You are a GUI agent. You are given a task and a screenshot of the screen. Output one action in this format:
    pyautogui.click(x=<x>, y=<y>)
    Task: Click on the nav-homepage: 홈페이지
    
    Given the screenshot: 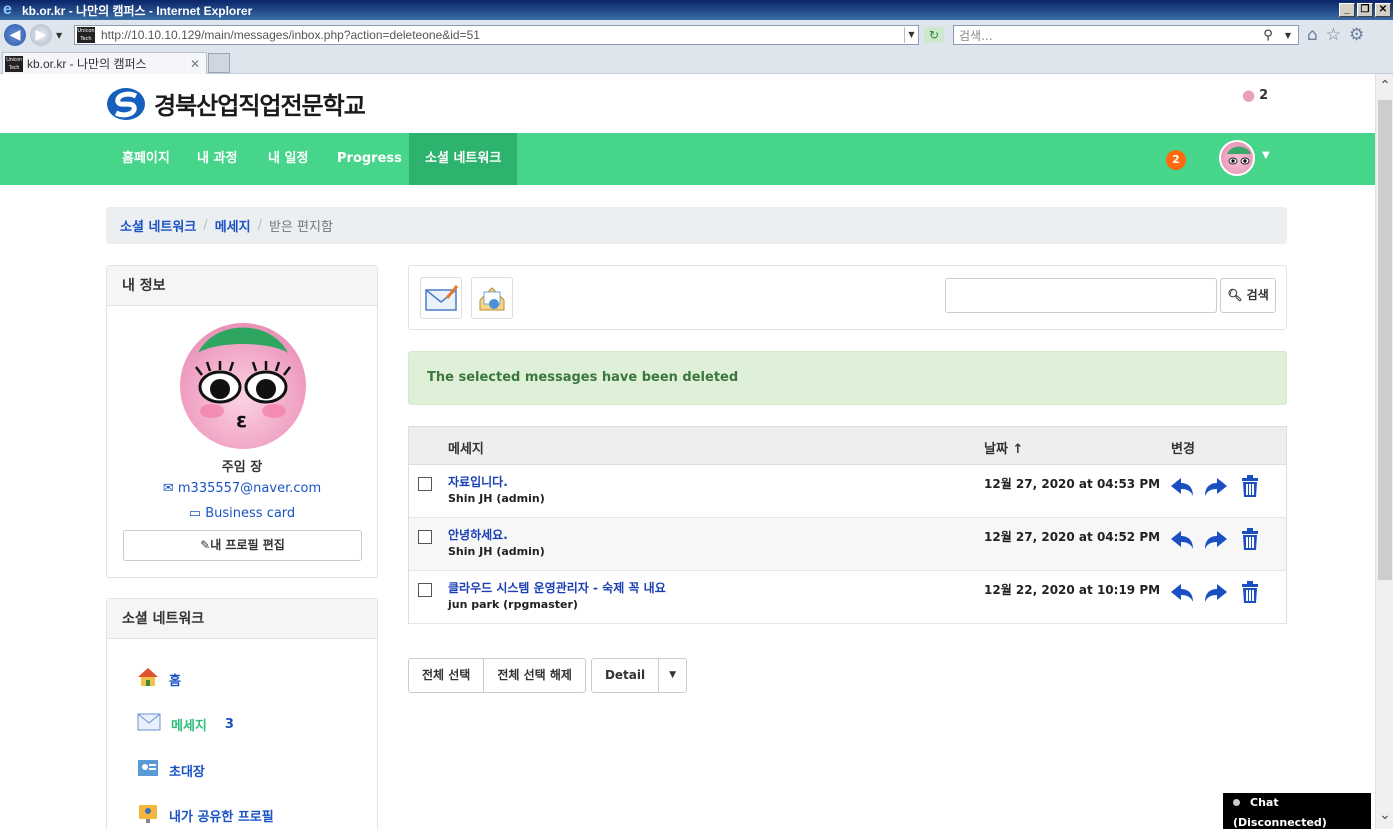 What is the action you would take?
    pyautogui.click(x=146, y=159)
    